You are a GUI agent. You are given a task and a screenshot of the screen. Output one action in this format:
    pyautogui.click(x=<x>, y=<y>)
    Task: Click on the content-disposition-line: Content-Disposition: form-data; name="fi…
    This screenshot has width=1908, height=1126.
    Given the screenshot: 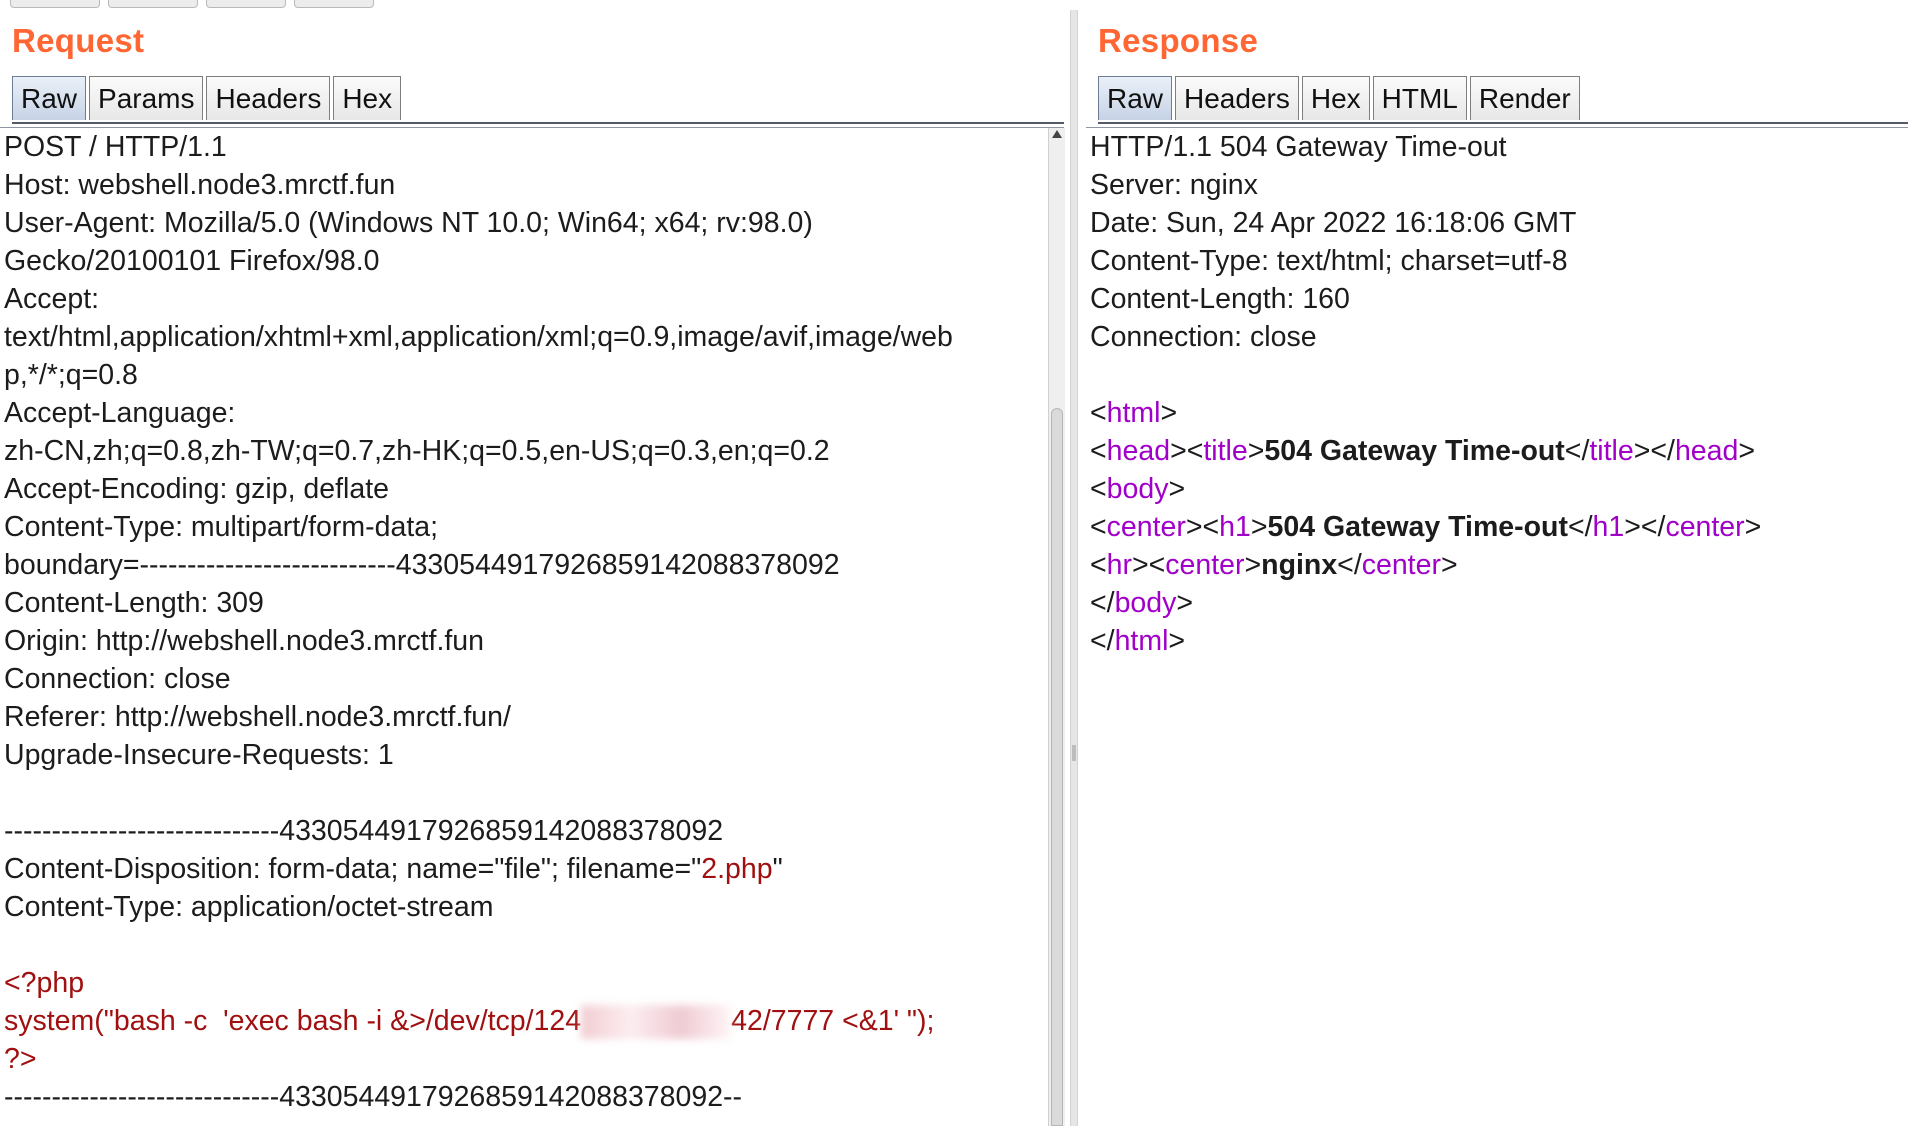 What is the action you would take?
    pyautogui.click(x=524, y=869)
    